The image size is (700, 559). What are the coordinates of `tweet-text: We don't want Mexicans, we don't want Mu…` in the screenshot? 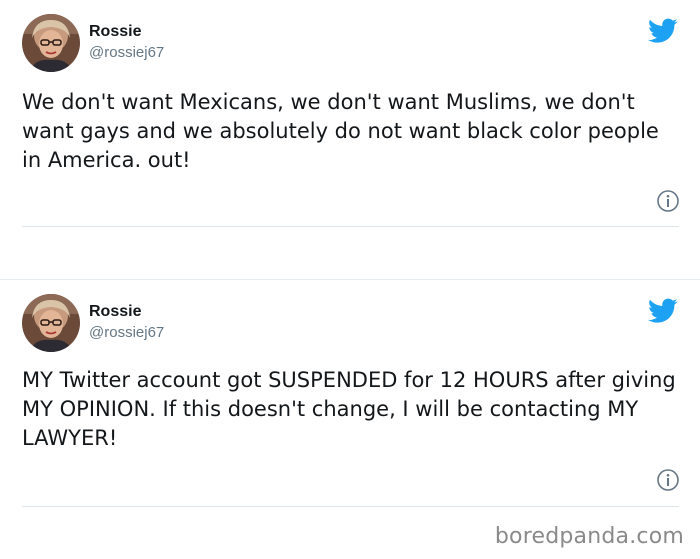 It's located at (340, 131).